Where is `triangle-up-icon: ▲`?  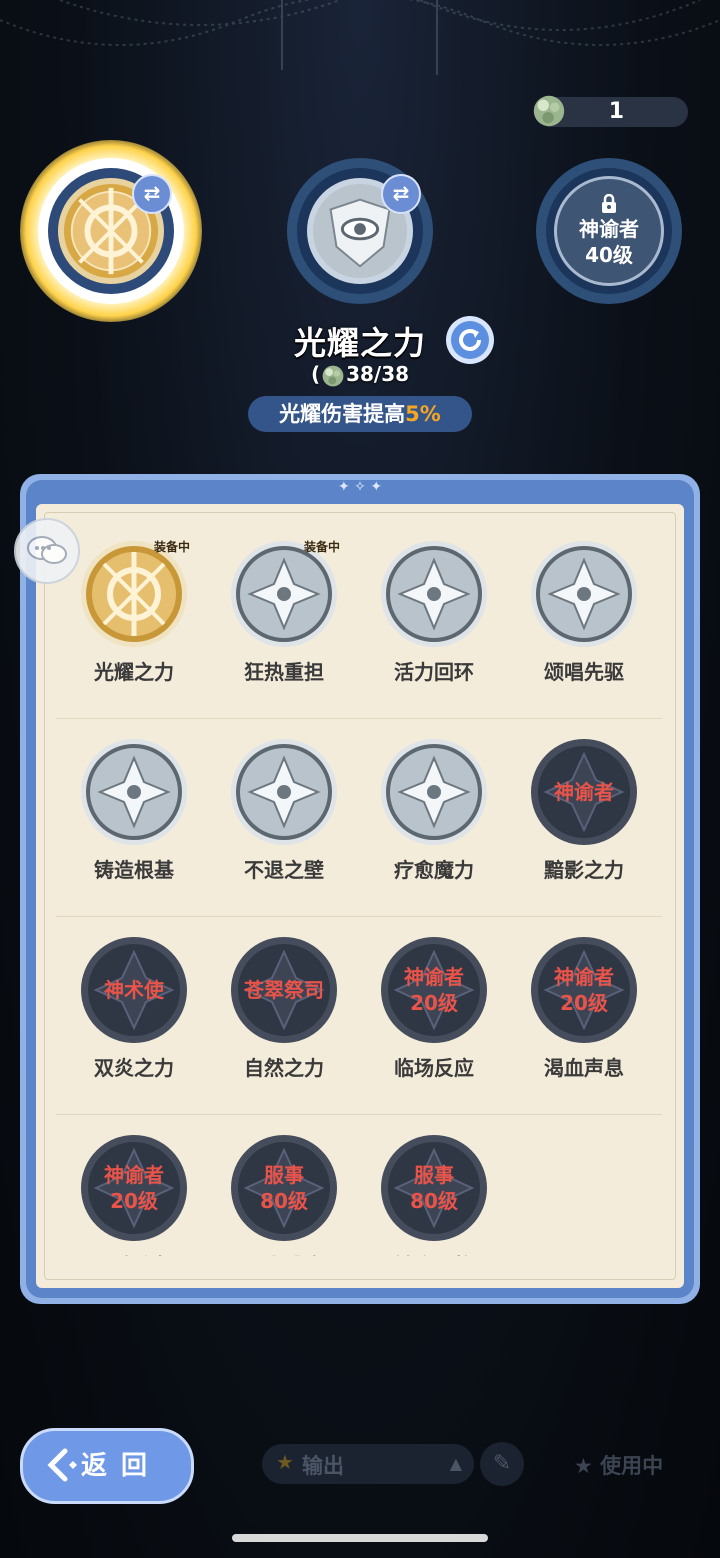 triangle-up-icon: ▲ is located at coordinates (455, 1463).